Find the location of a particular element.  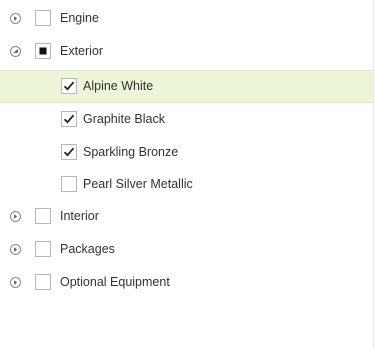

tree-node-alpine-white: Alpine White is located at coordinates (186, 86).